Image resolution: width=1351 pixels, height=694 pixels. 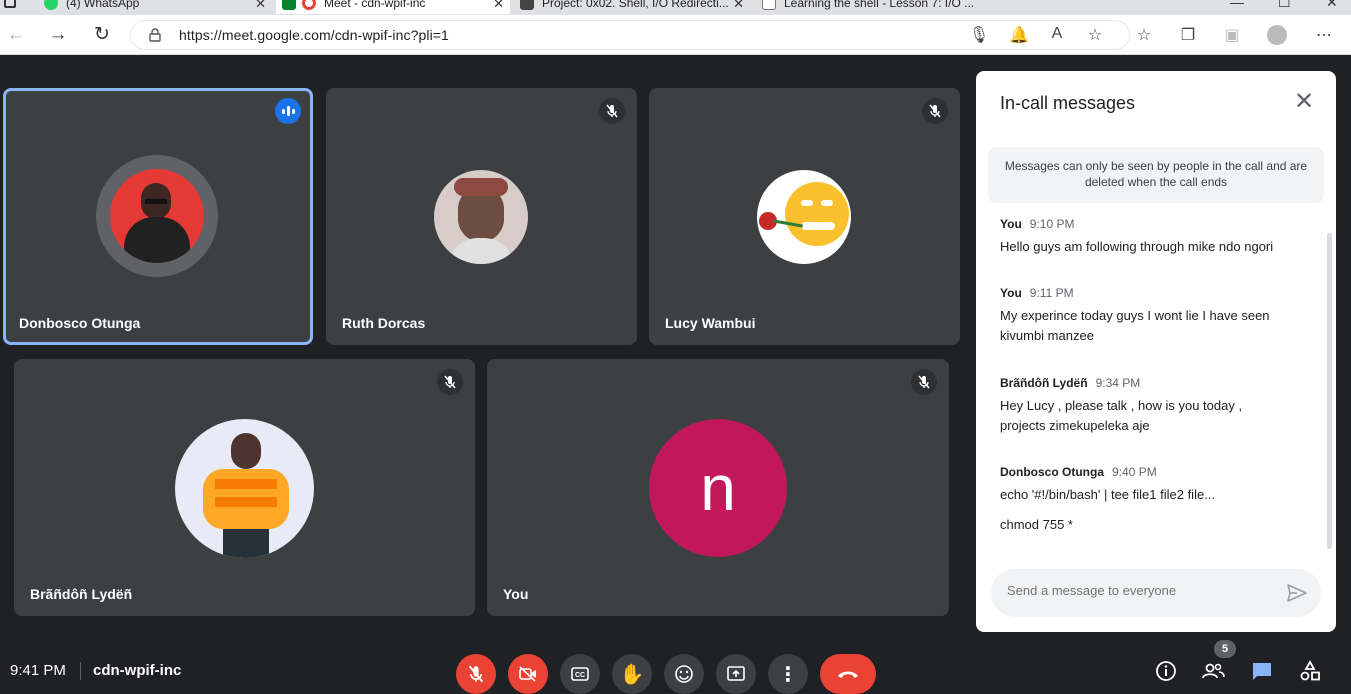 What do you see at coordinates (1284, 5) in the screenshot?
I see `maximize-icon: ☐` at bounding box center [1284, 5].